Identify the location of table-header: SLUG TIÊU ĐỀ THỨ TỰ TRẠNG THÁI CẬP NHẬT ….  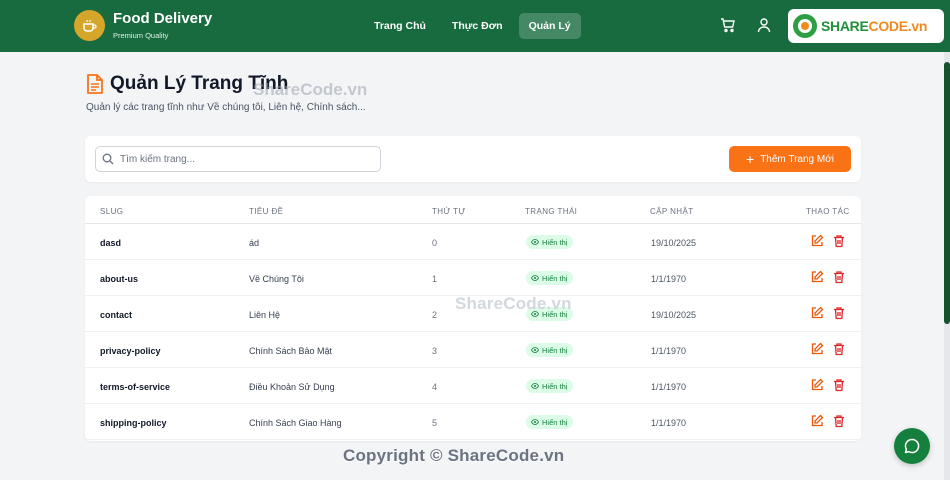
(473, 210).